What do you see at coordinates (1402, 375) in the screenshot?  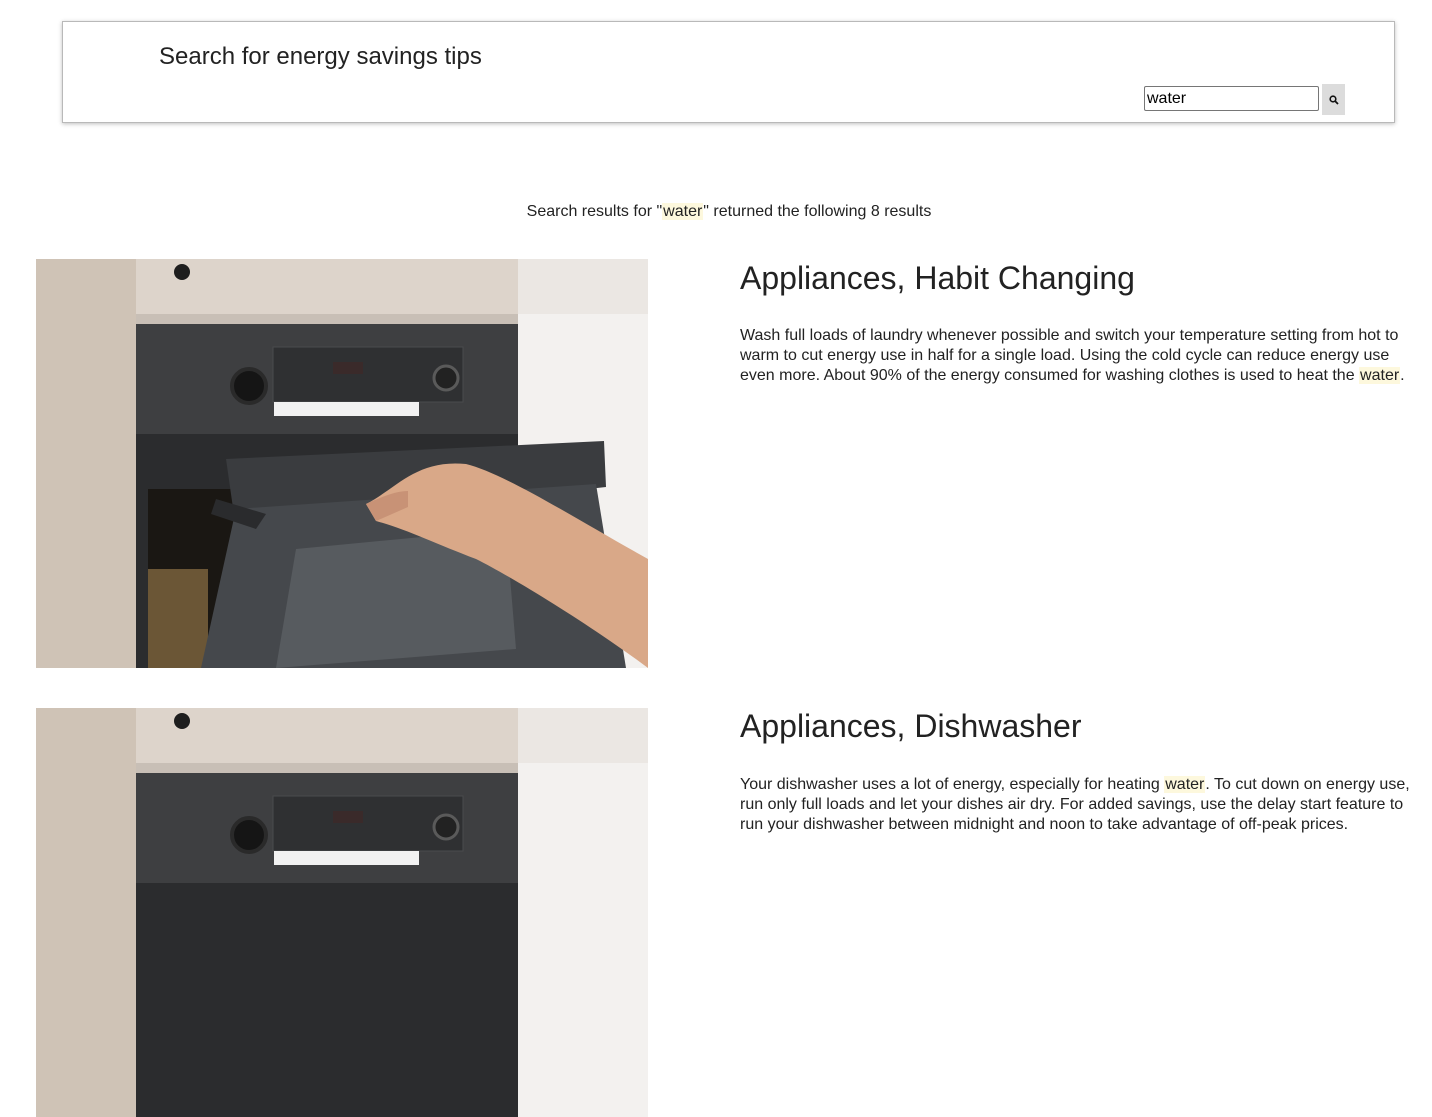 I see `result-desc-text: .` at bounding box center [1402, 375].